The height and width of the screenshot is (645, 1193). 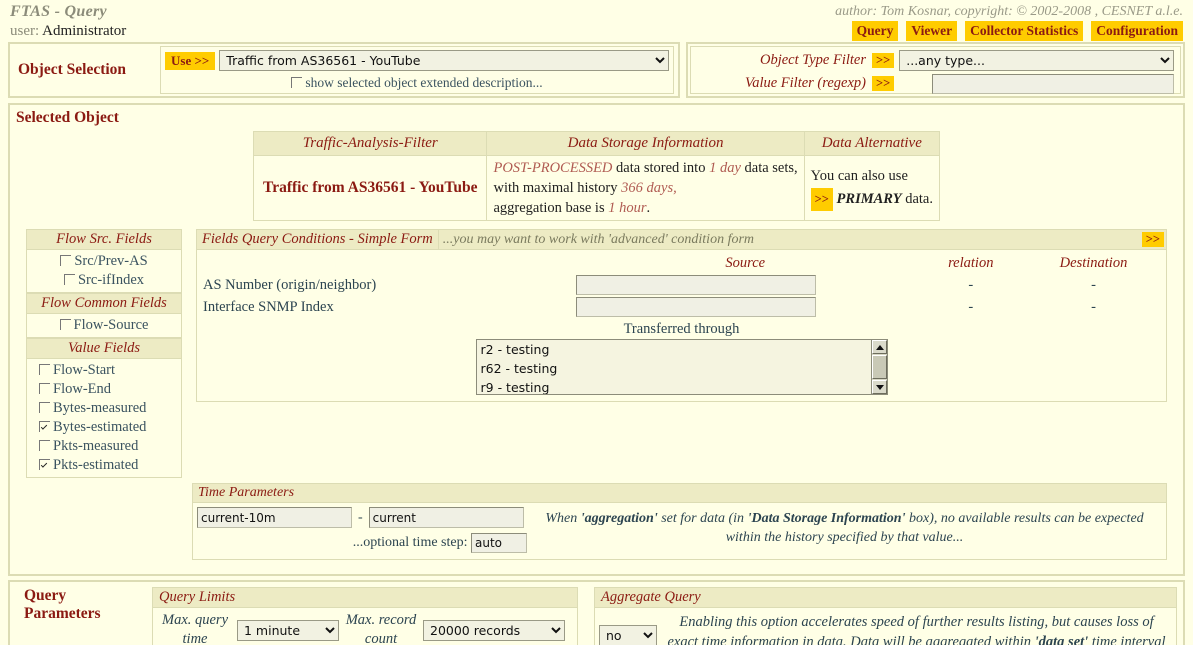 I want to click on aggregate-note-b: 'data set', so click(x=1061, y=639).